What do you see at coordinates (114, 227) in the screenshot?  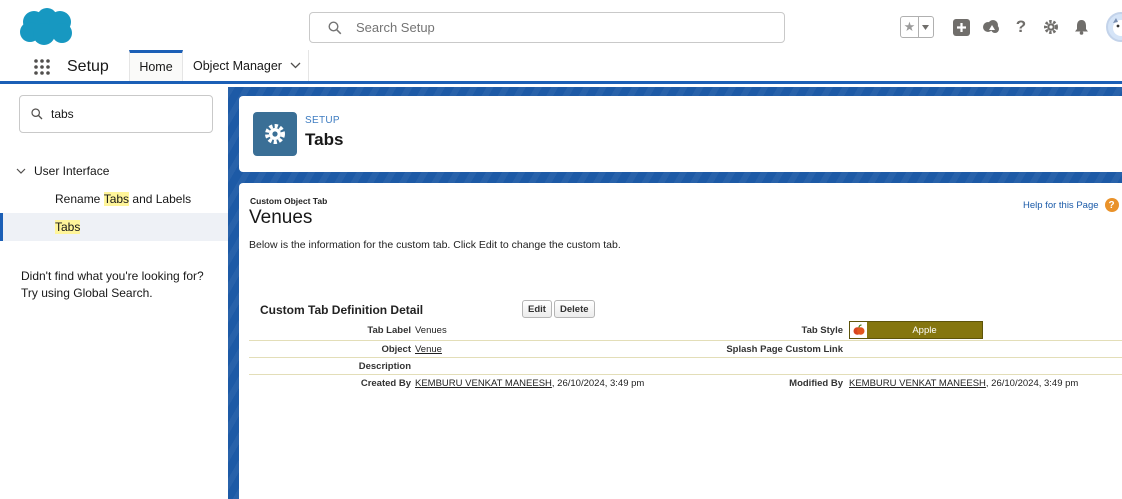 I see `sidebar-item-tabs: Tabs` at bounding box center [114, 227].